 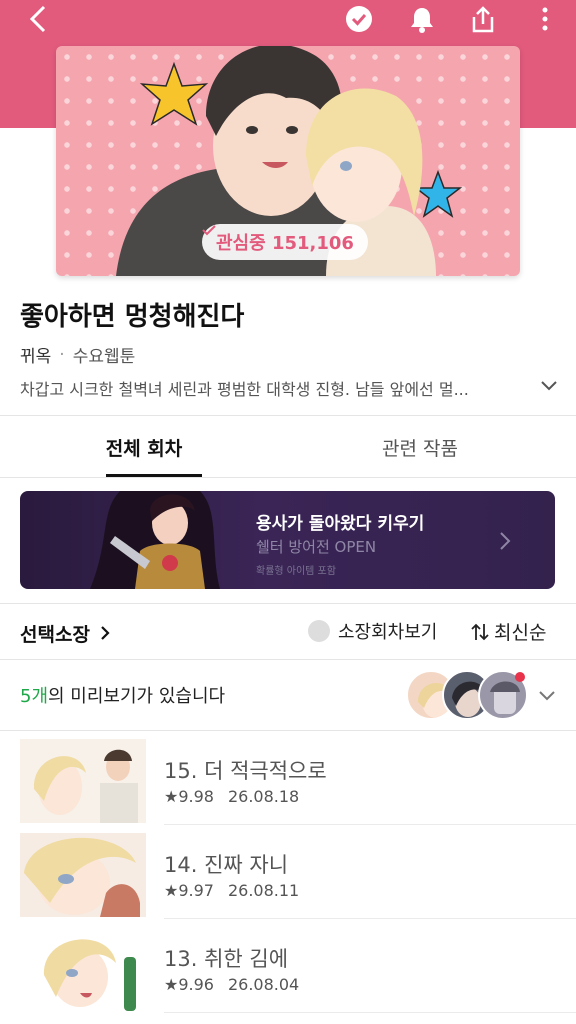 What do you see at coordinates (263, 890) in the screenshot?
I see `episode-date: 26.08.11` at bounding box center [263, 890].